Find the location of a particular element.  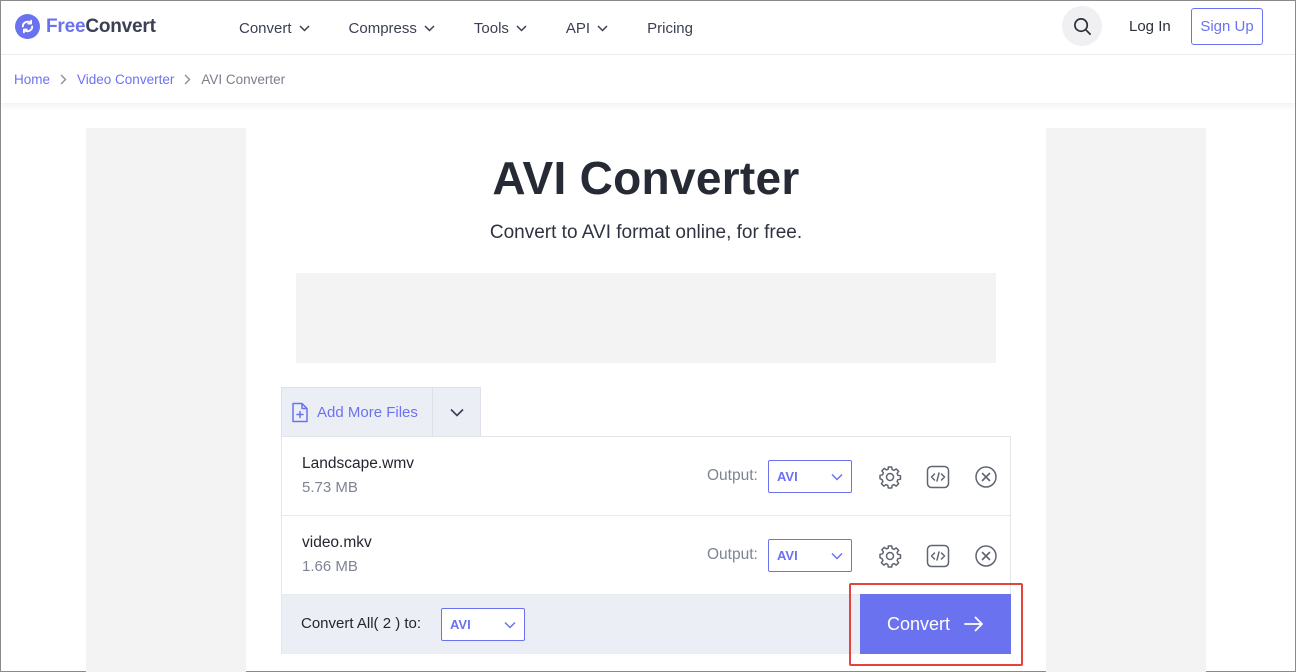

convert-button: Convert is located at coordinates (935, 624).